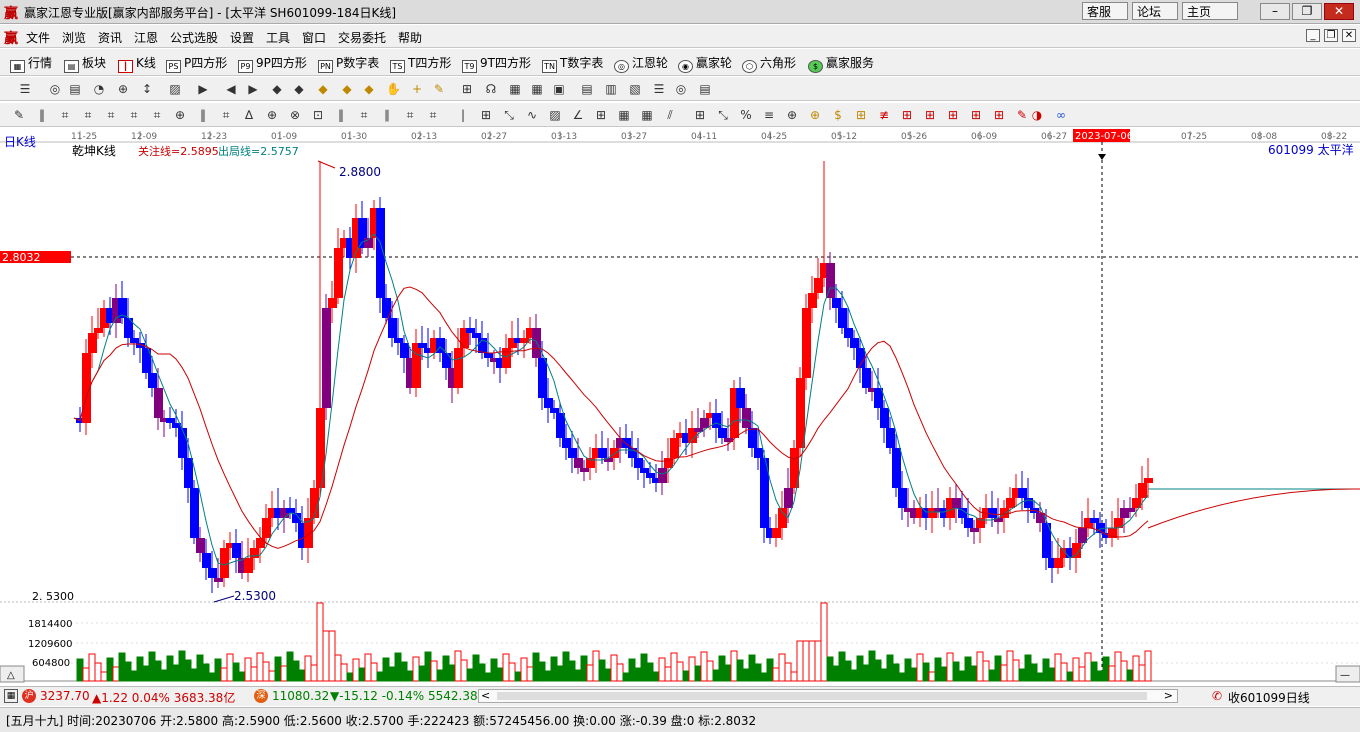 The width and height of the screenshot is (1360, 732). I want to click on menu-help: 帮助, so click(410, 37).